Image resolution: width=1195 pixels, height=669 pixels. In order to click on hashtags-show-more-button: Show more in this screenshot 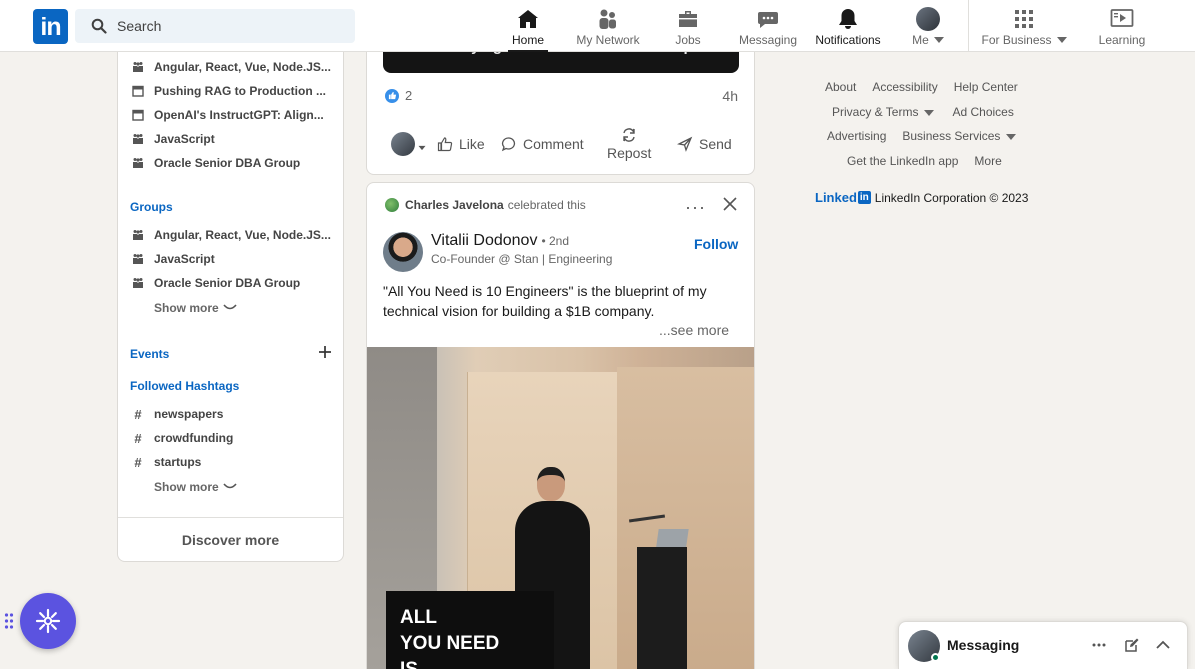, I will do `click(195, 487)`.